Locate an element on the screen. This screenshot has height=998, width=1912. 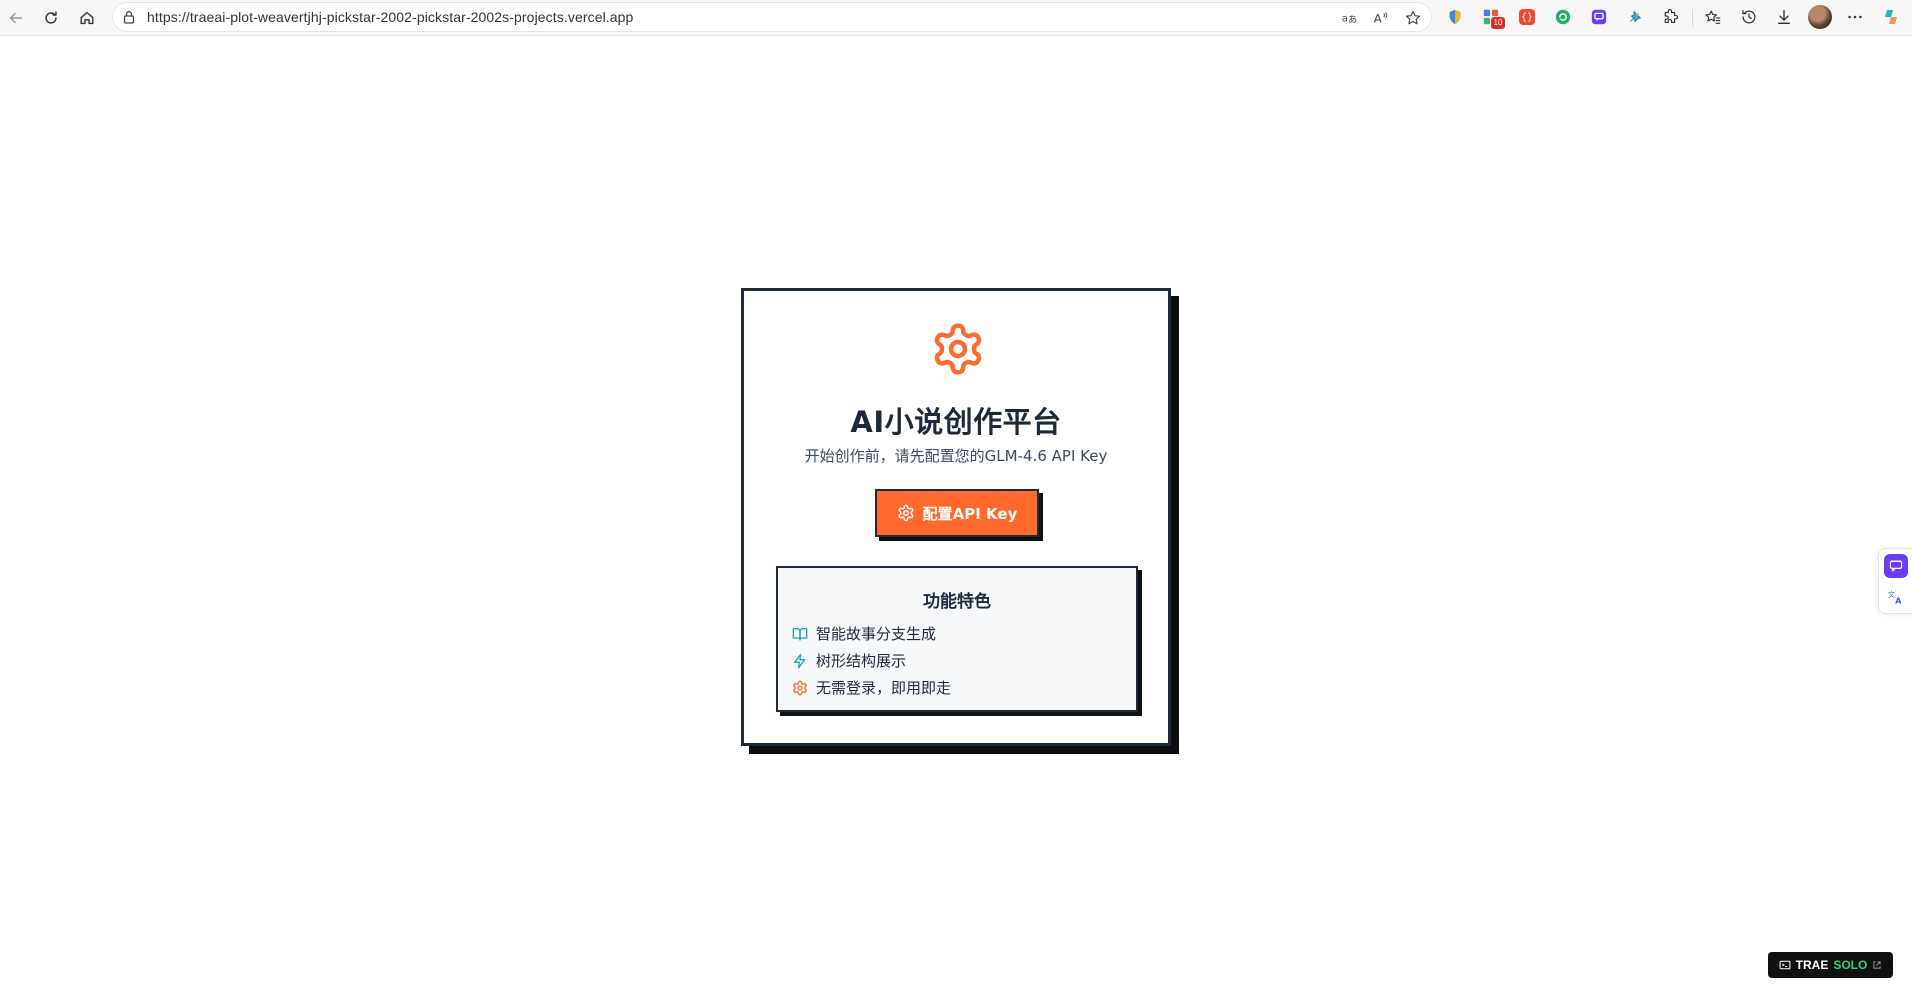
external-link-icon is located at coordinates (1877, 965).